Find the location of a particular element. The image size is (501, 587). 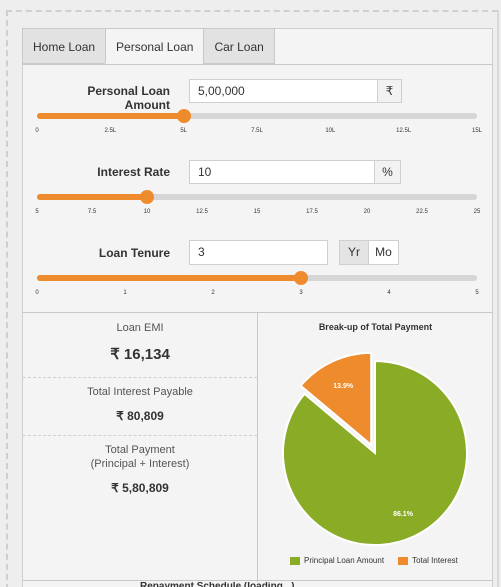

tenure-month-toggle: Mo is located at coordinates (383, 252).